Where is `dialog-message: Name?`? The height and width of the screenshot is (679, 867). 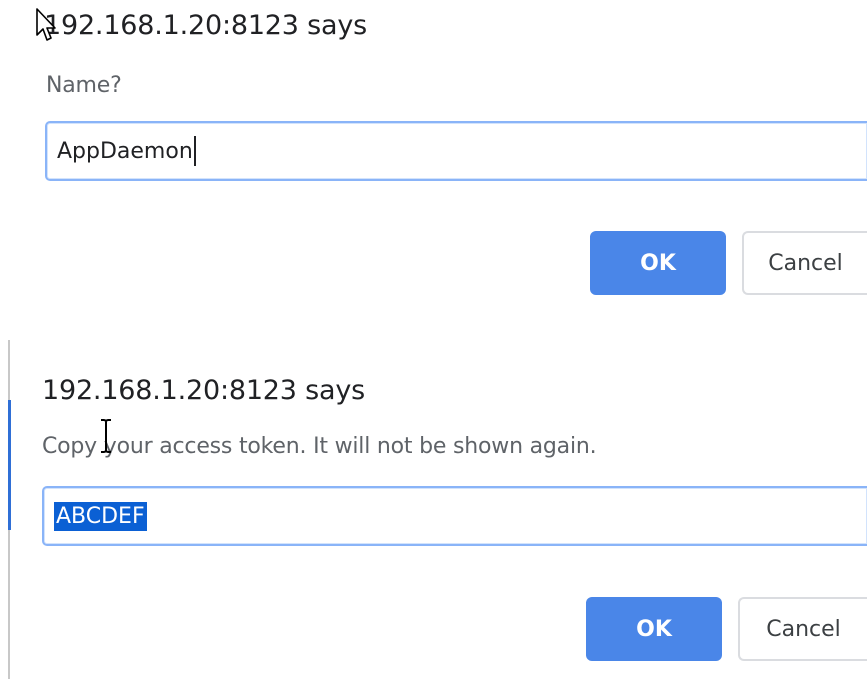 dialog-message: Name? is located at coordinates (84, 85).